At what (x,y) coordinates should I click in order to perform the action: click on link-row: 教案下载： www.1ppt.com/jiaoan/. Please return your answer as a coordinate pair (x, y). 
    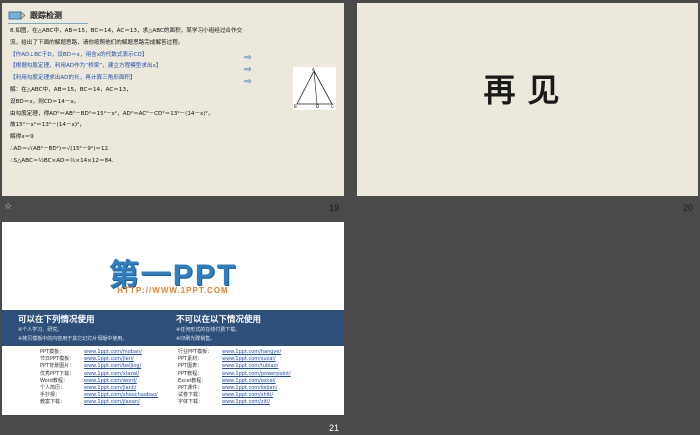
    Looking at the image, I should click on (90, 402).